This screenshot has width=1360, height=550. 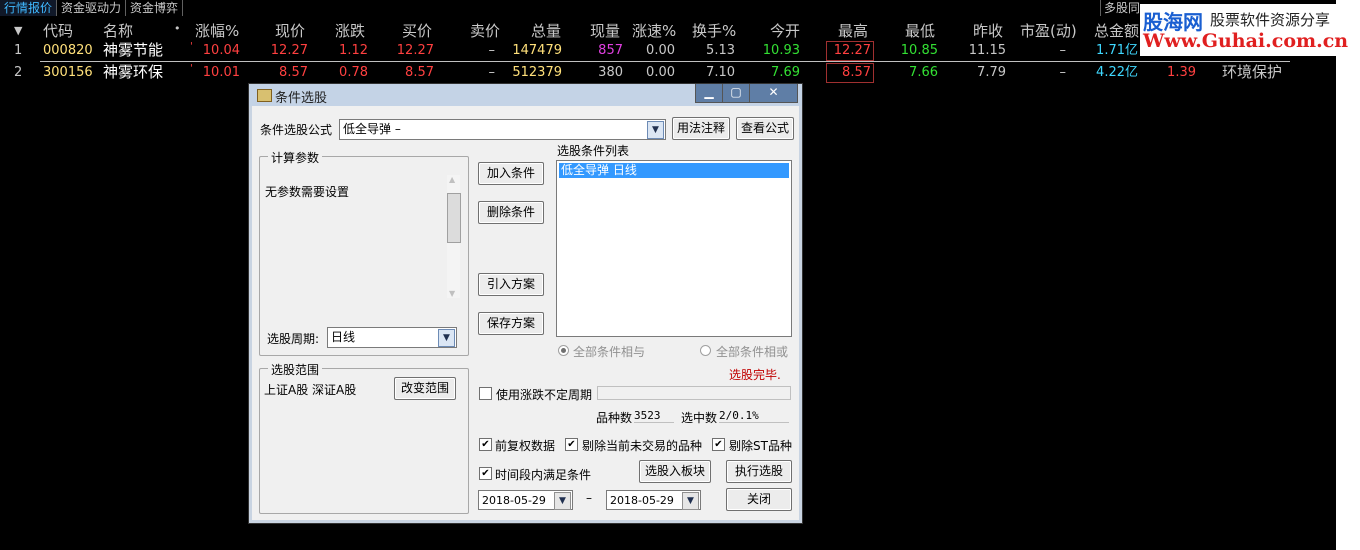 What do you see at coordinates (492, 50) in the screenshot?
I see `ask: –` at bounding box center [492, 50].